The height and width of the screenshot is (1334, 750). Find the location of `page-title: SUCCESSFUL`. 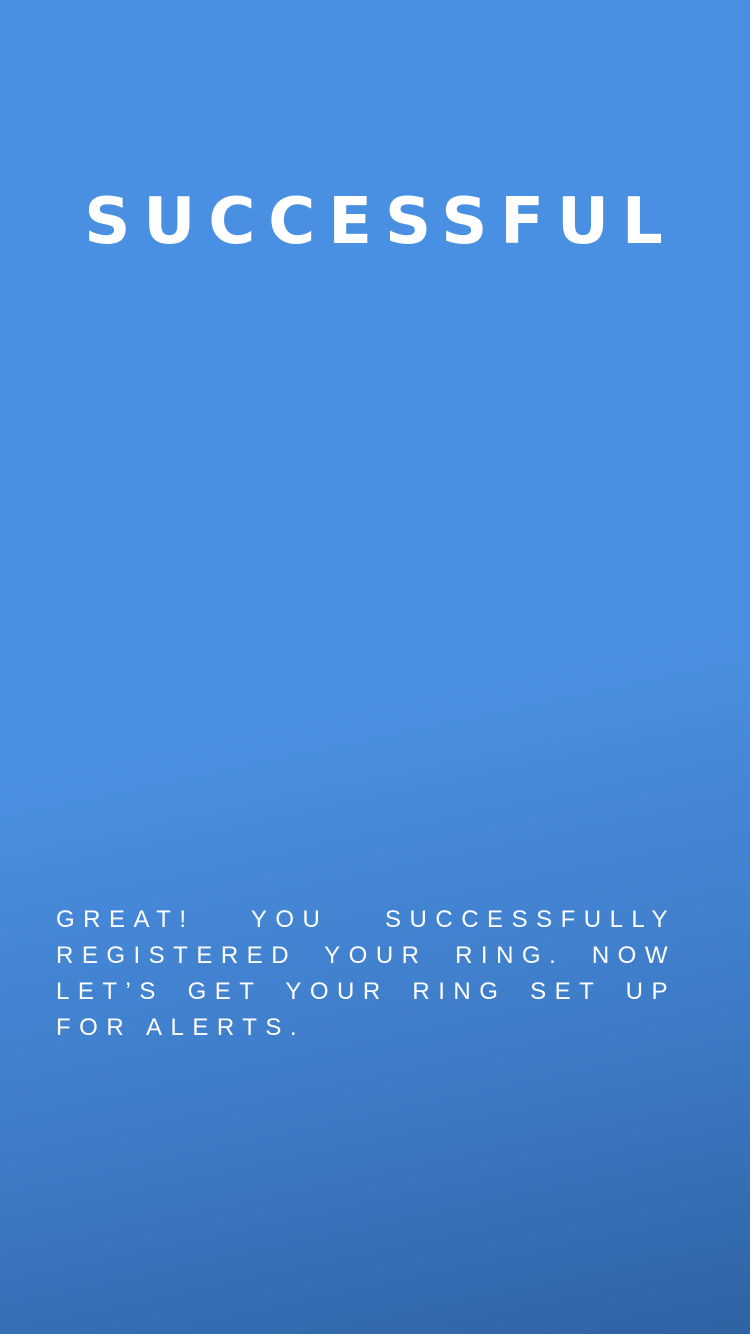

page-title: SUCCESSFUL is located at coordinates (380, 222).